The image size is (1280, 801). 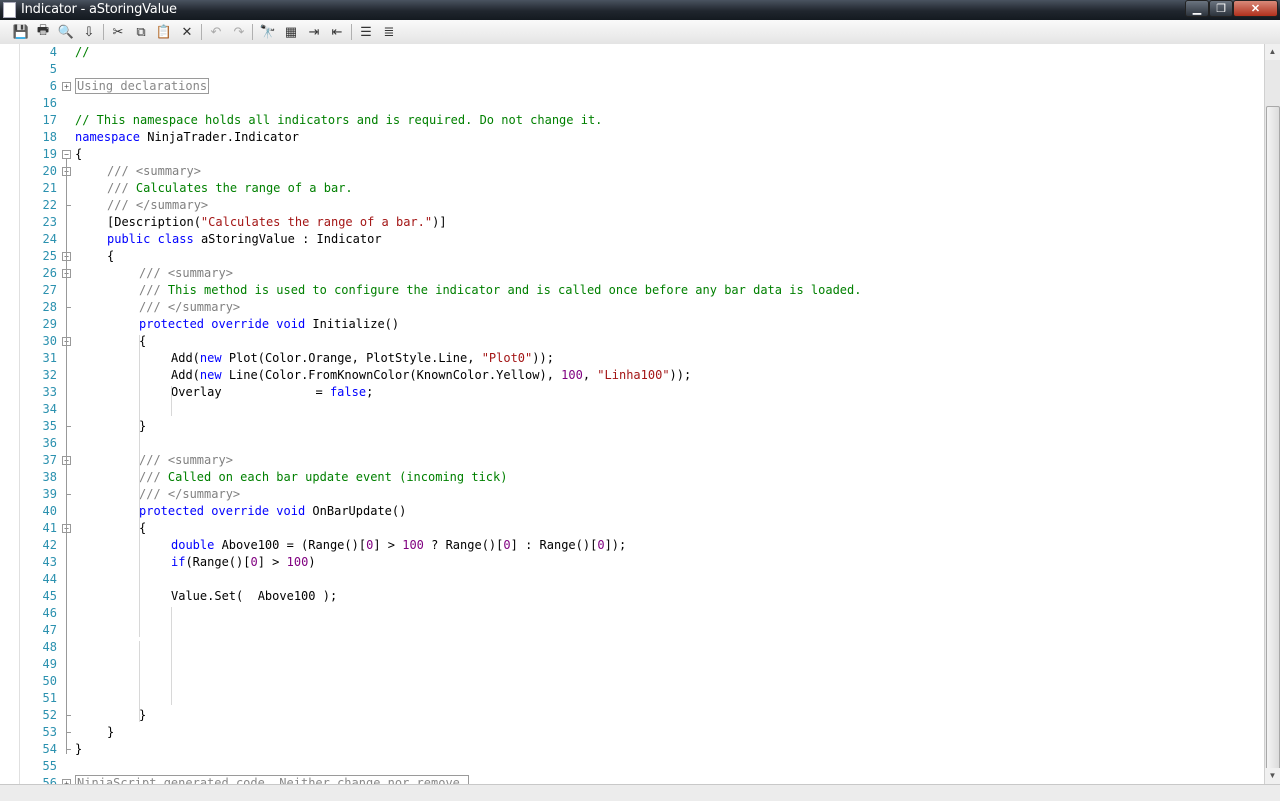 I want to click on code-text: /// <summary>, so click(x=186, y=460).